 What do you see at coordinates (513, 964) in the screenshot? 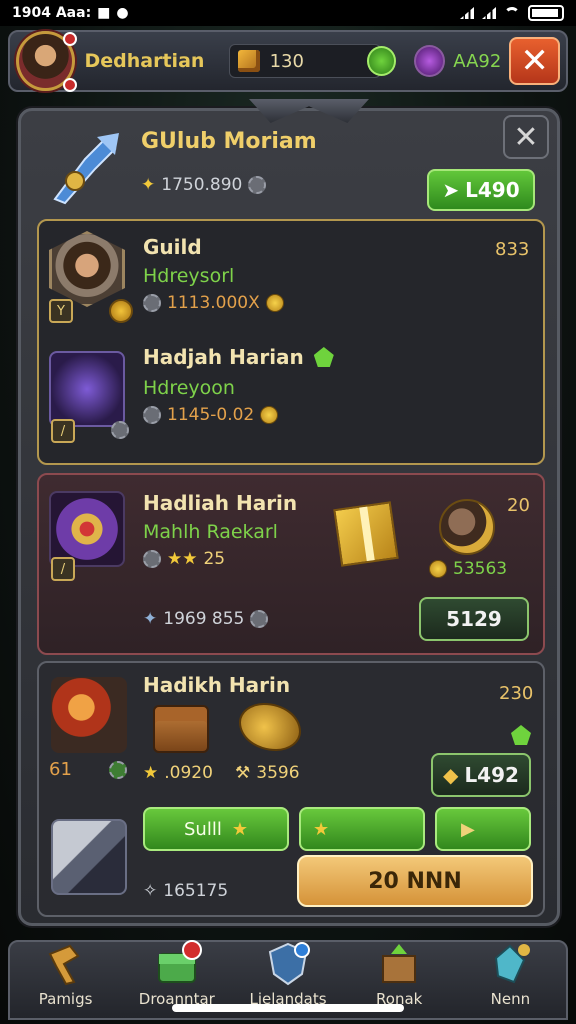
I see `crystal-icon` at bounding box center [513, 964].